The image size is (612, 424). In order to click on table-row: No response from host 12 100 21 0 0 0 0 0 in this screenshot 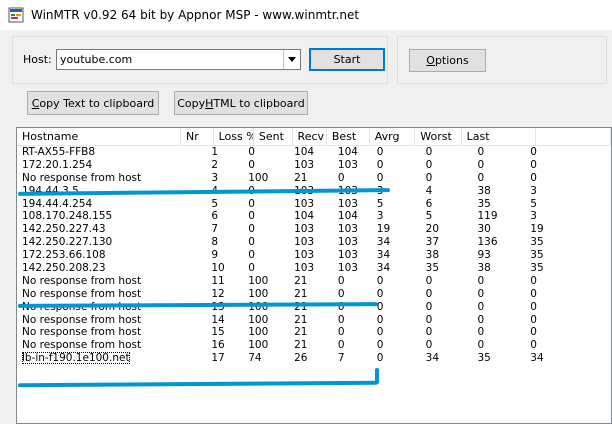, I will do `click(314, 294)`.